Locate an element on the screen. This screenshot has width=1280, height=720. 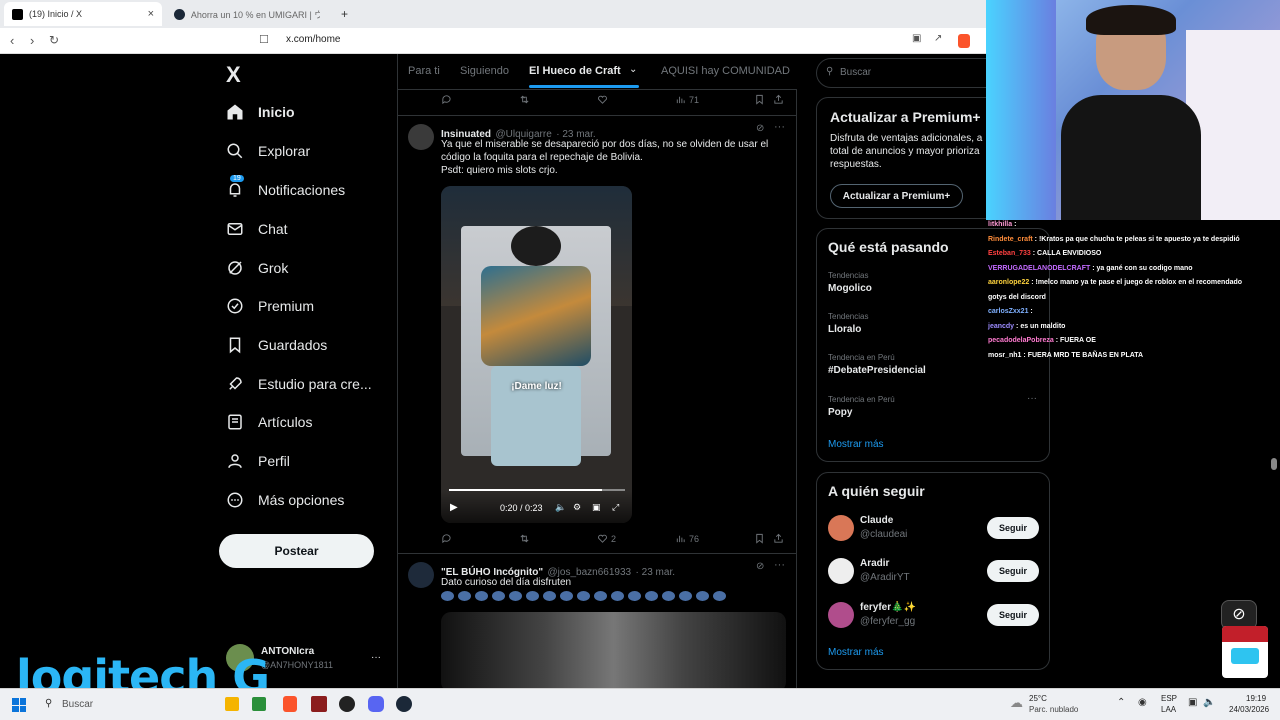
tab-siguiendo: Siguiendo is located at coordinates (484, 71).